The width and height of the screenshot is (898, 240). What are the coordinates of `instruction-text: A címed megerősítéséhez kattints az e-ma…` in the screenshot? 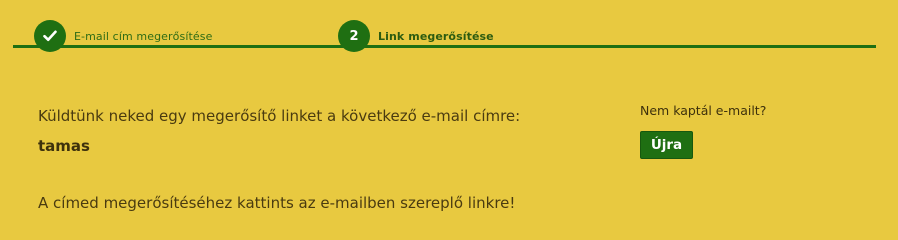 It's located at (277, 203).